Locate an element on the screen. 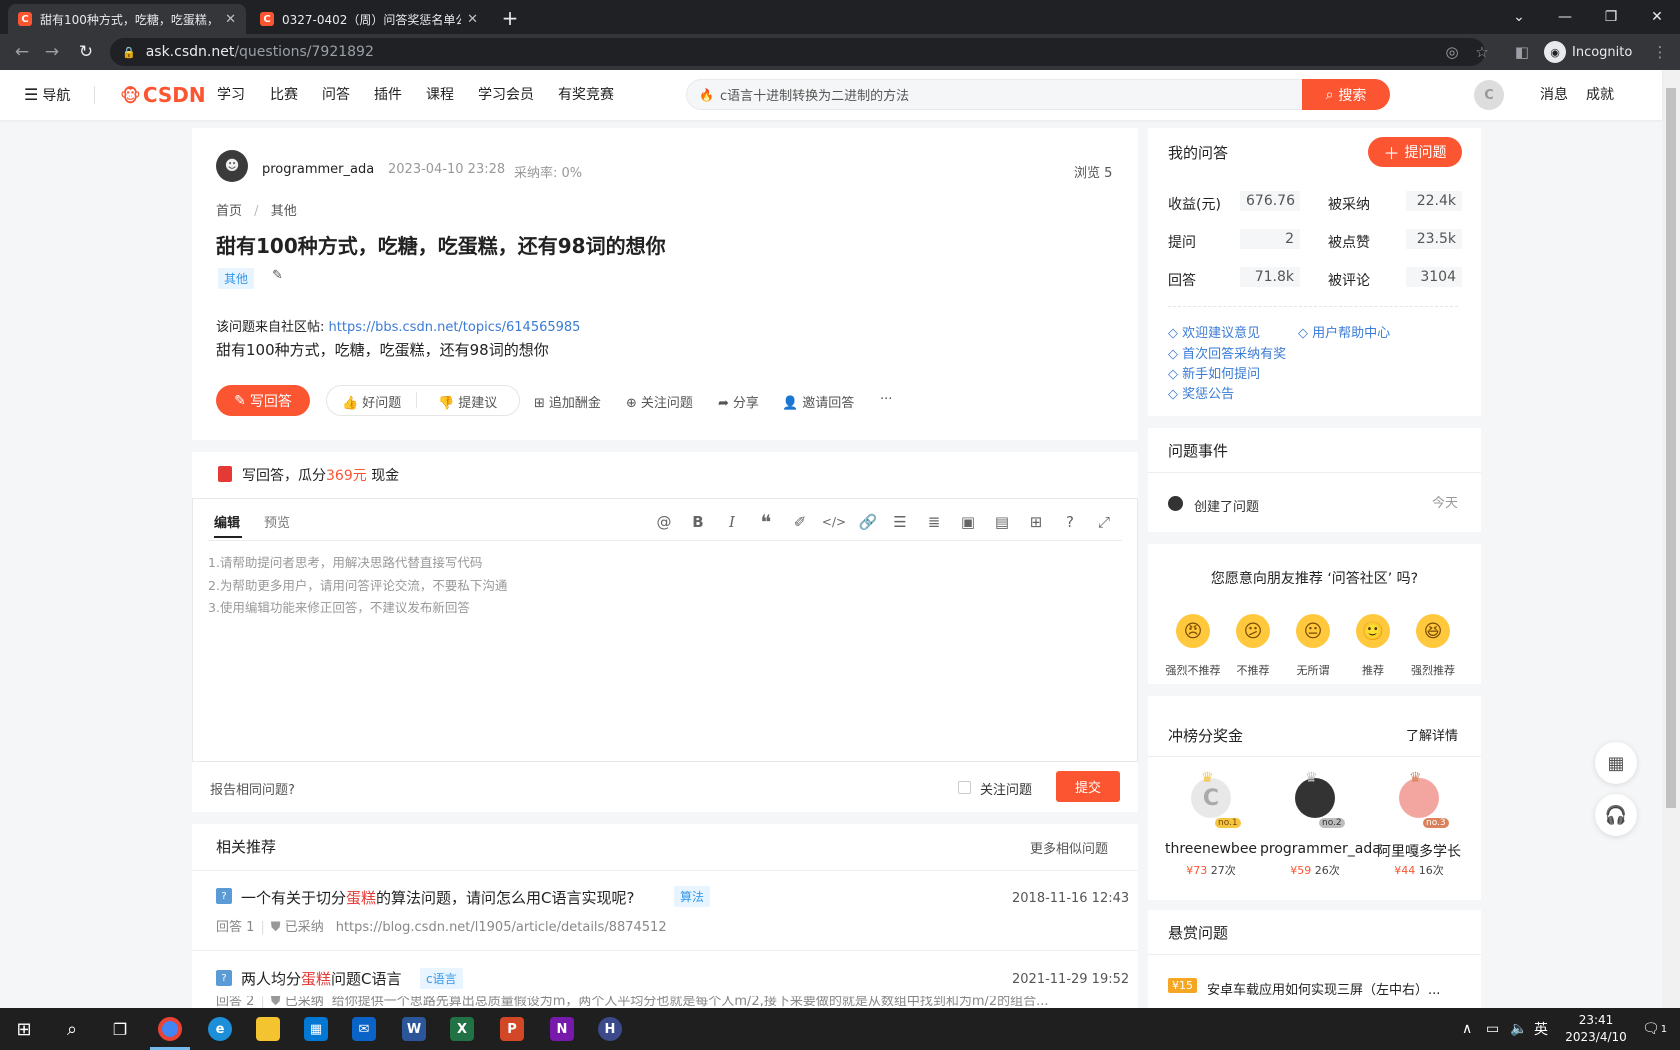  share-button: ➦ 分享 is located at coordinates (738, 401).